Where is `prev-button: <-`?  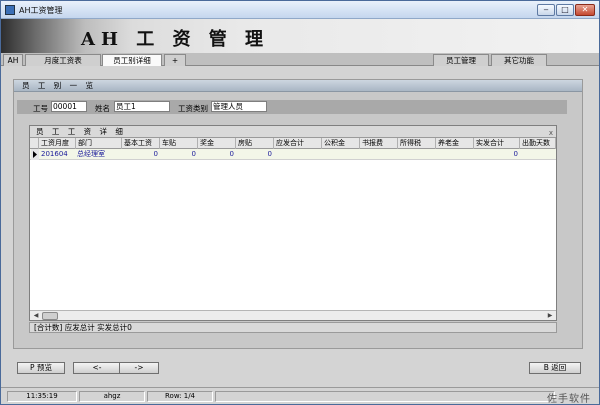 prev-button: <- is located at coordinates (97, 368).